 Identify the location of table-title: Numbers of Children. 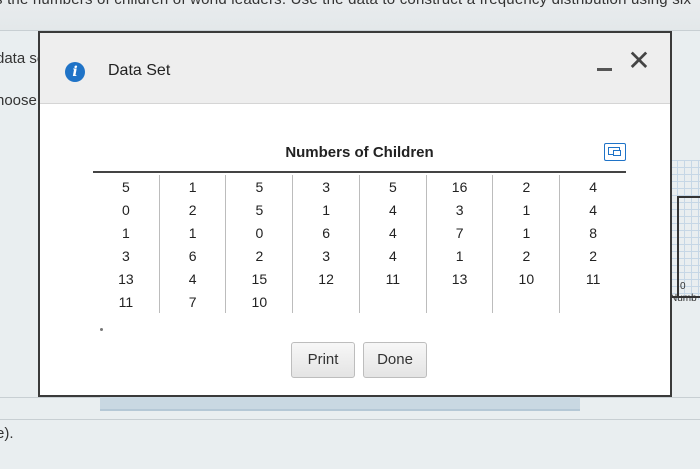
(359, 152).